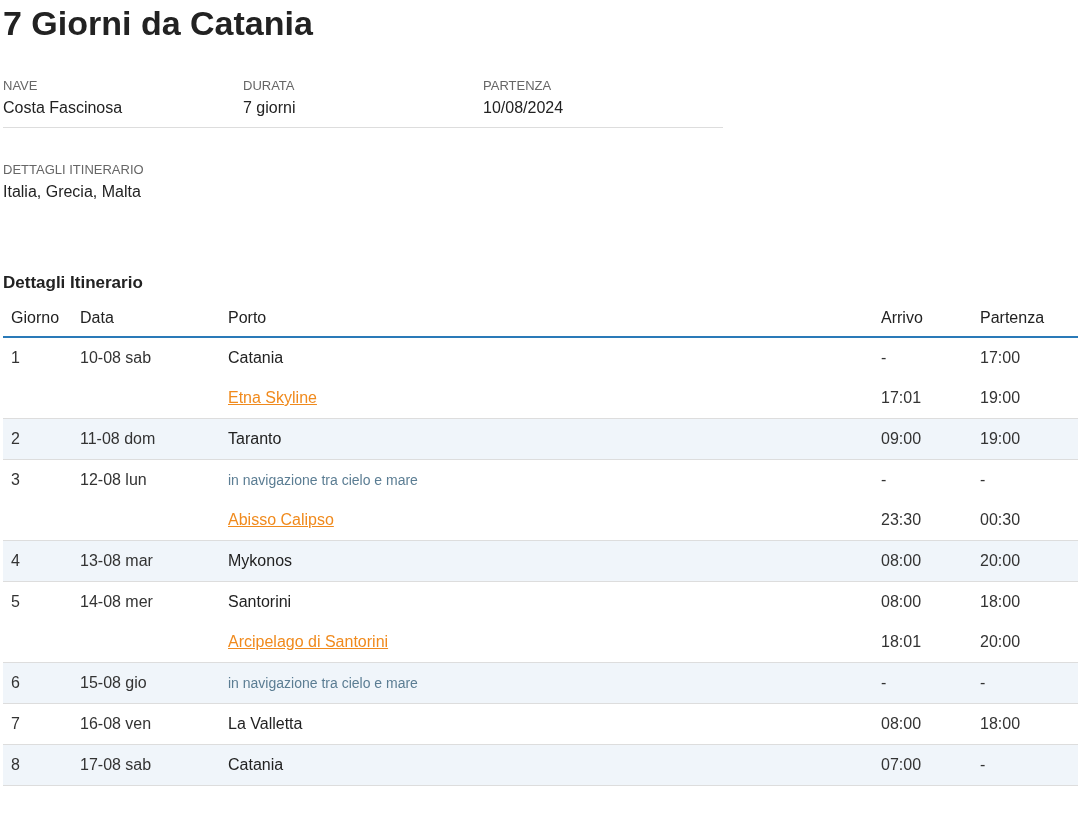 This screenshot has width=1082, height=813. What do you see at coordinates (15, 723) in the screenshot?
I see `day-number: 7` at bounding box center [15, 723].